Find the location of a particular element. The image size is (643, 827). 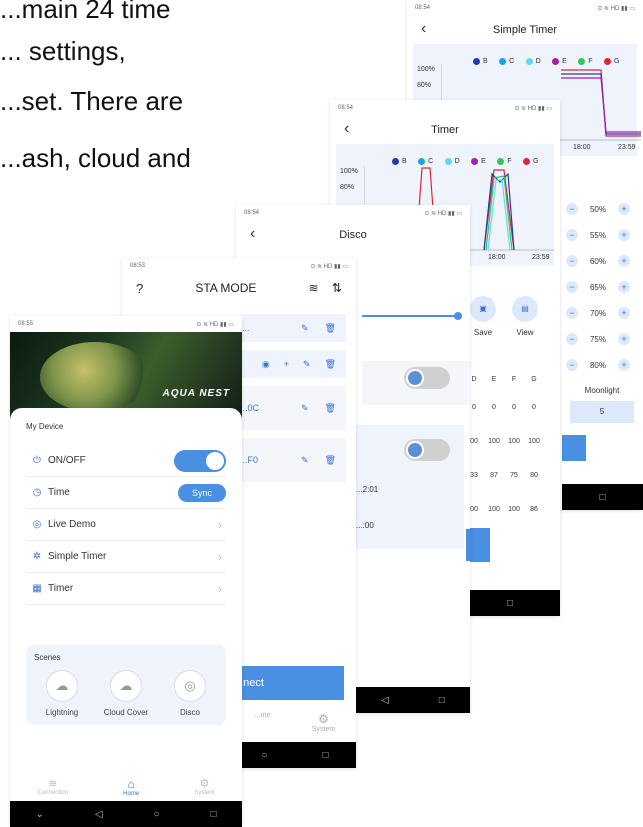

help-icon: ? is located at coordinates (139, 288).